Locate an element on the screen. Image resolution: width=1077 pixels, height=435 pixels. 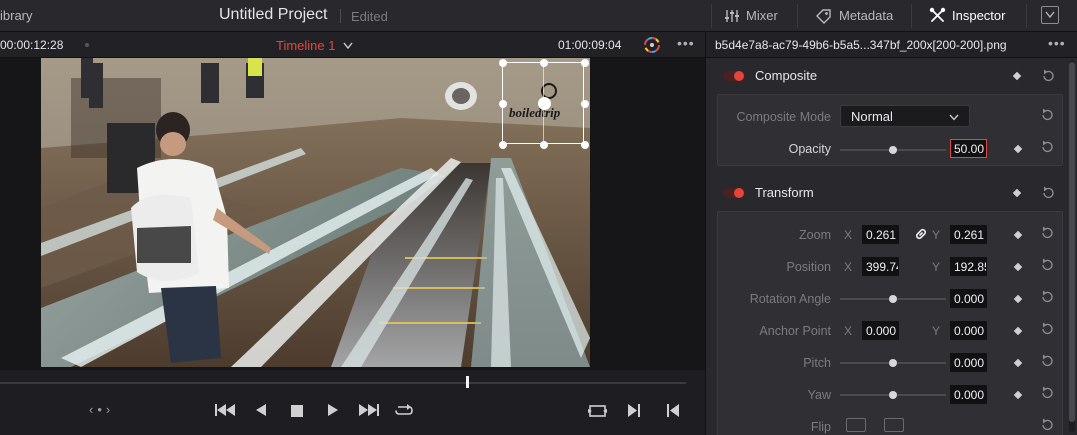
viewer-header: 00:00:12:28 Timeline 1 01:00:09:04 ••• is located at coordinates (352, 45).